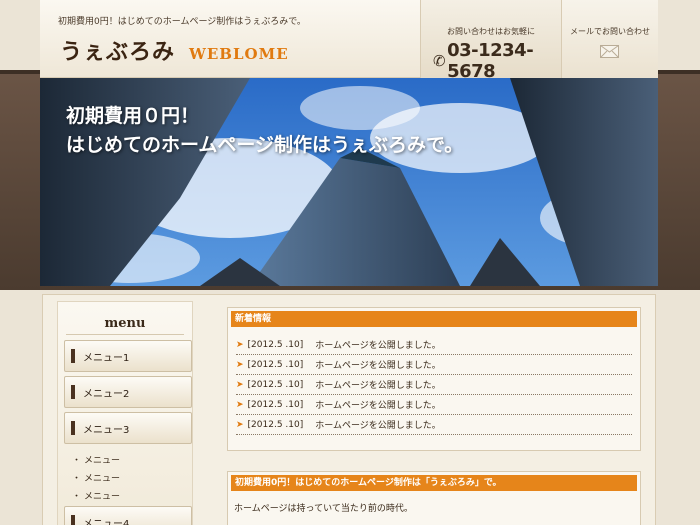 The height and width of the screenshot is (525, 700). What do you see at coordinates (182, 22) in the screenshot?
I see `site-tagline: 初期費用0円！はじめてのホームページ制作はうぇぶろみで。` at bounding box center [182, 22].